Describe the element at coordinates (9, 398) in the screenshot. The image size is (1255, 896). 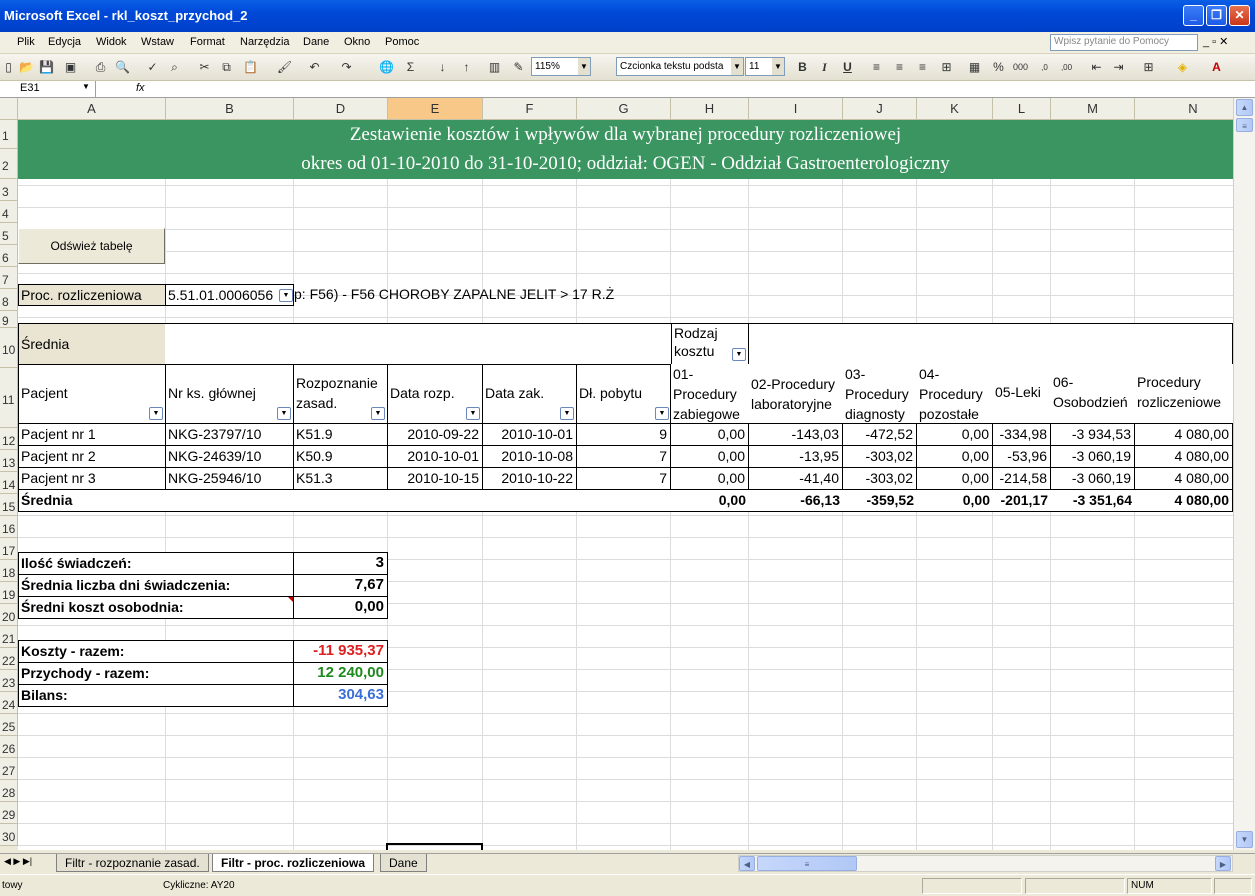
I see `row-header-11: 11` at that location.